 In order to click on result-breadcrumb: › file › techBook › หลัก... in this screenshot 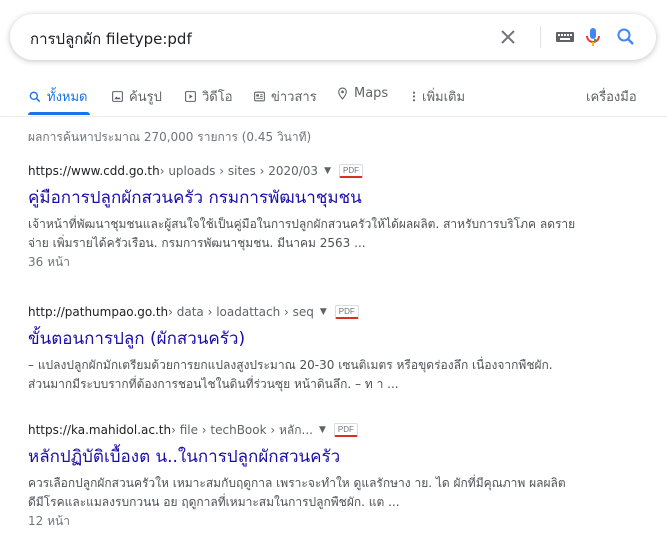, I will do `click(242, 429)`.